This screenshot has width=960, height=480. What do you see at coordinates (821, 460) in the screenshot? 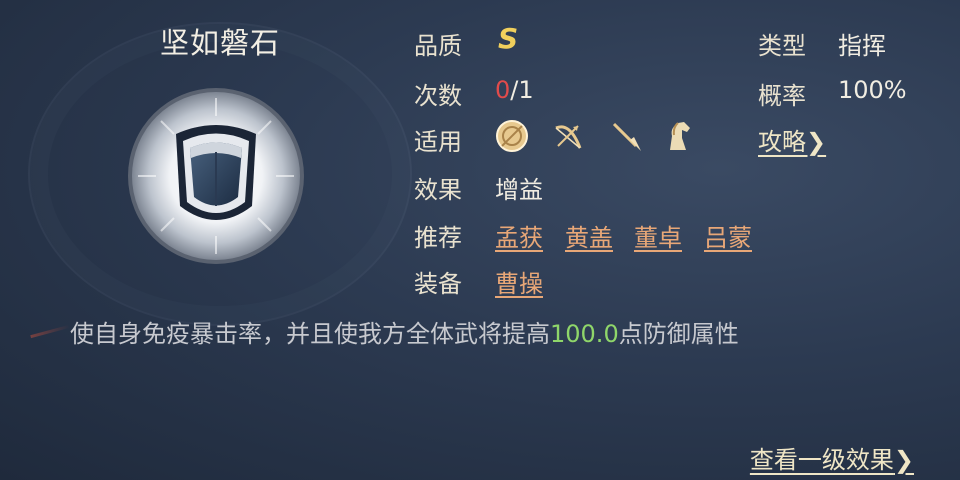
I see `view-level-one-effect-label: 查看一级效果` at bounding box center [821, 460].